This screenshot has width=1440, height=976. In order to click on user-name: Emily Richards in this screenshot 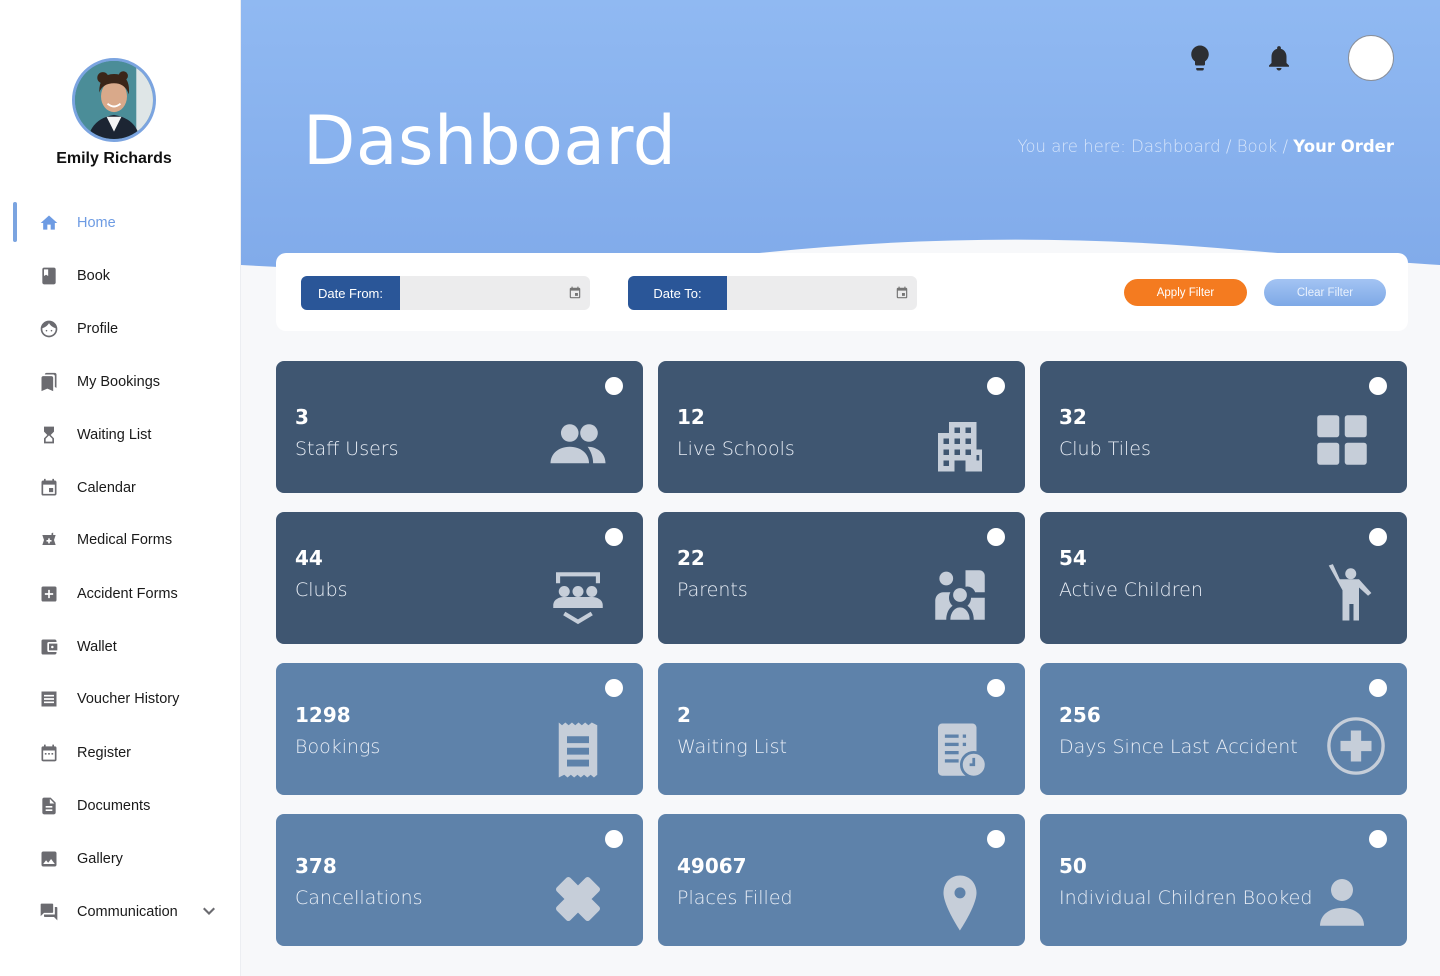, I will do `click(114, 158)`.